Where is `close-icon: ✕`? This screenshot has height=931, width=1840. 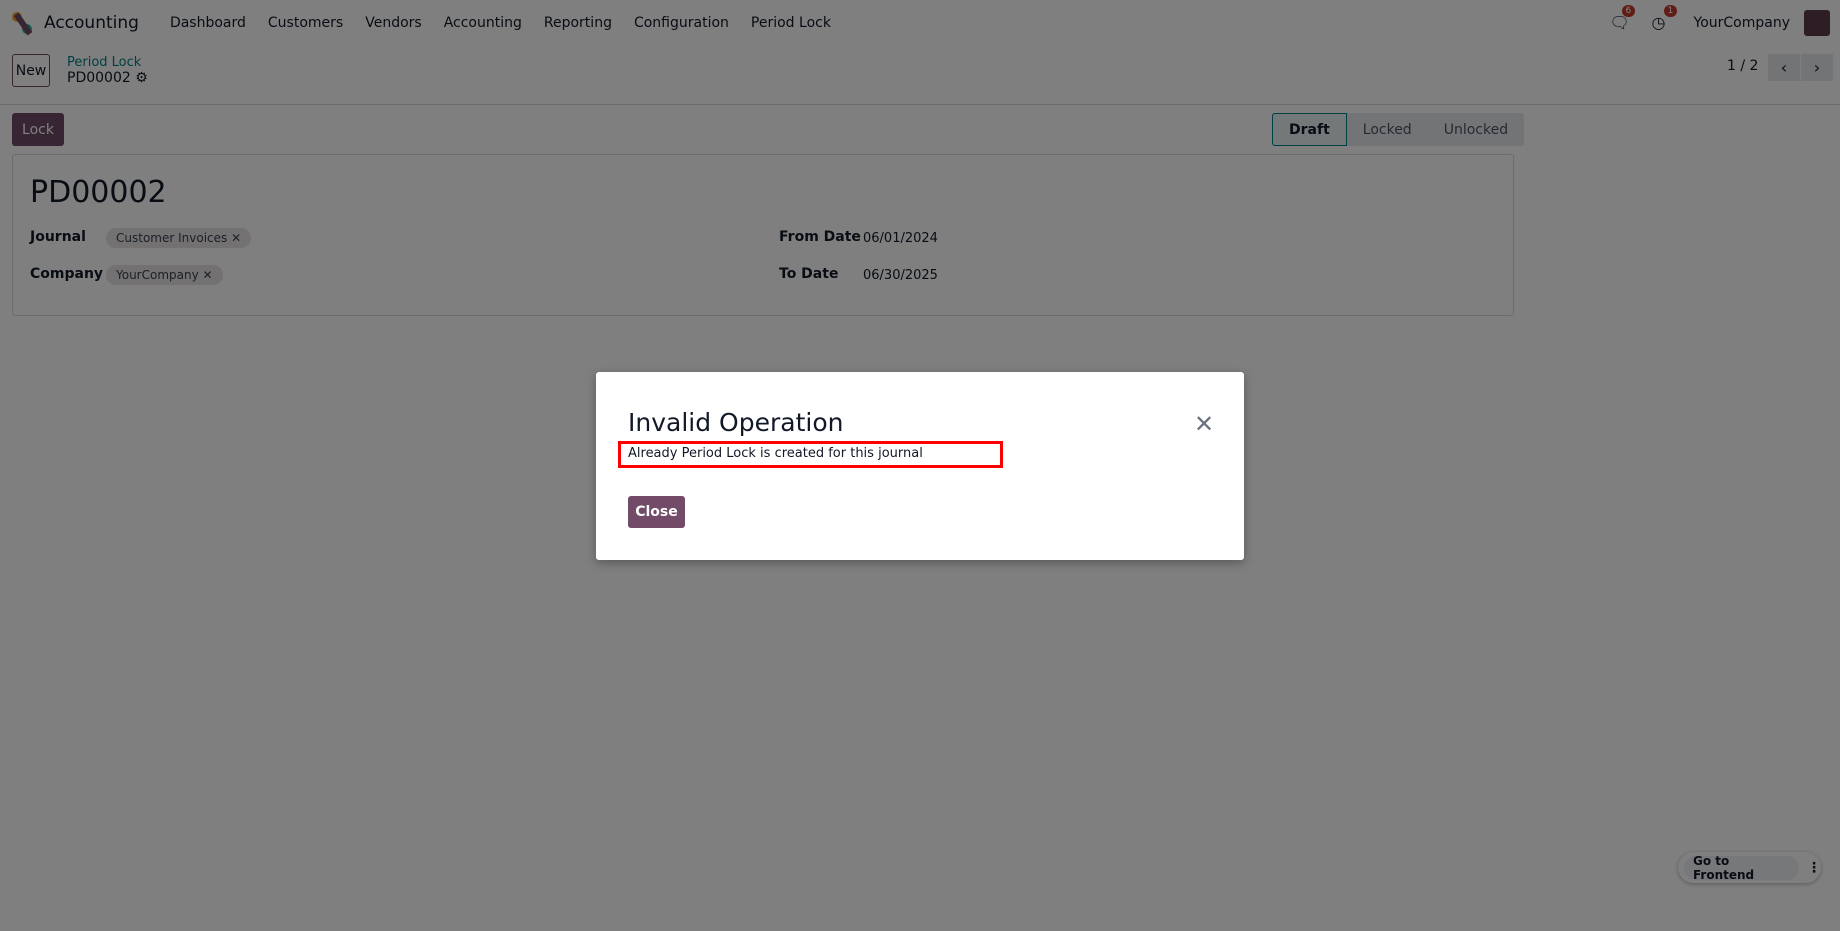
close-icon: ✕ is located at coordinates (1204, 424).